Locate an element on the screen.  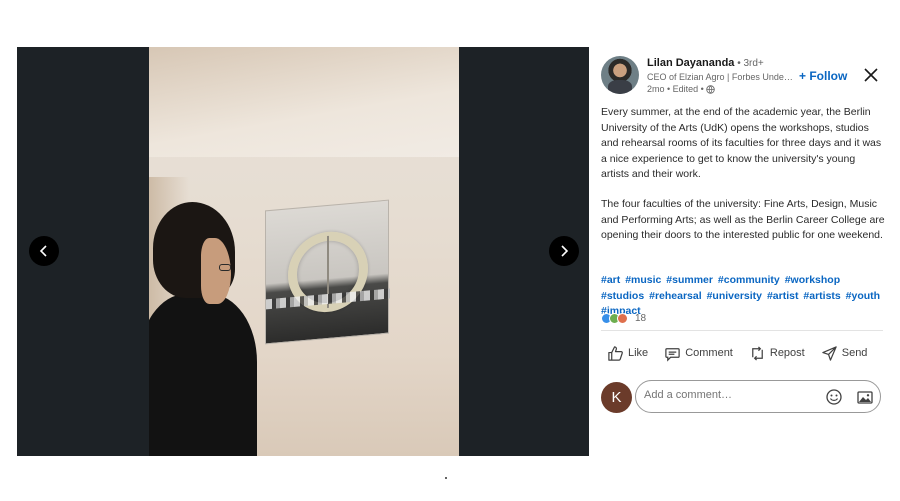
author-name-line: Lilan Dayananda • 3rd+ is located at coordinates (705, 63).